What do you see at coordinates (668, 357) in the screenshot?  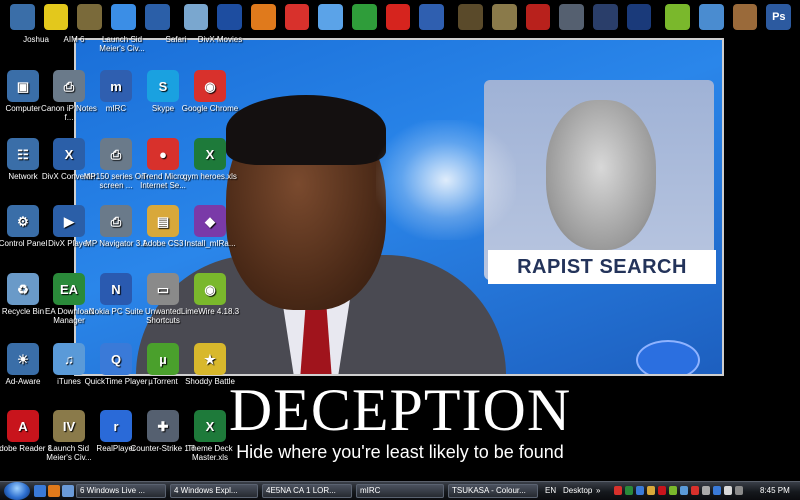 I see `channel-logo` at bounding box center [668, 357].